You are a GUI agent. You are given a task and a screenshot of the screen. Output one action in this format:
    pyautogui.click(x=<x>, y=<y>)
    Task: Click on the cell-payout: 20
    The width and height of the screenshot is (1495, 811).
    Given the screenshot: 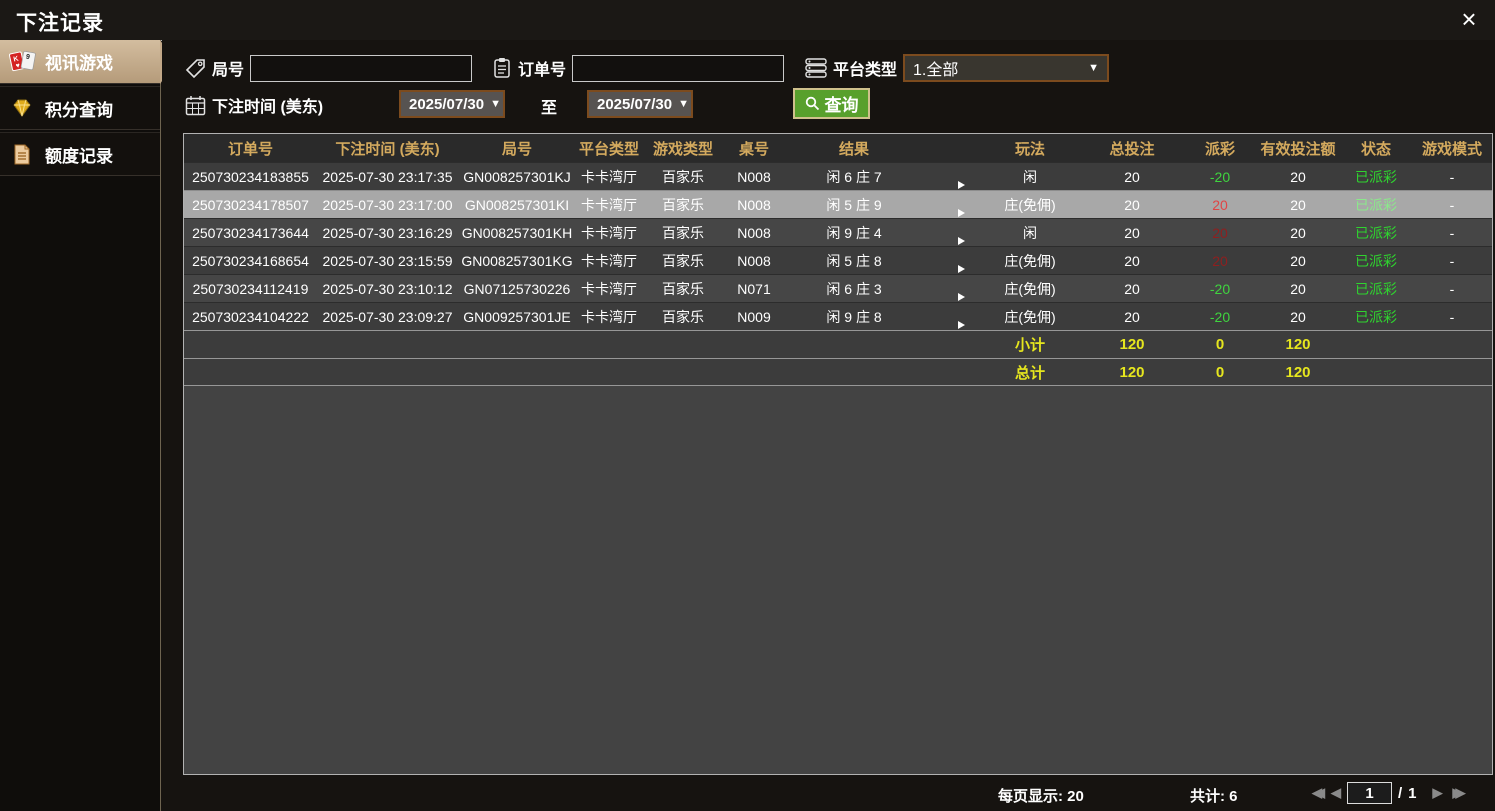 What is the action you would take?
    pyautogui.click(x=1220, y=204)
    